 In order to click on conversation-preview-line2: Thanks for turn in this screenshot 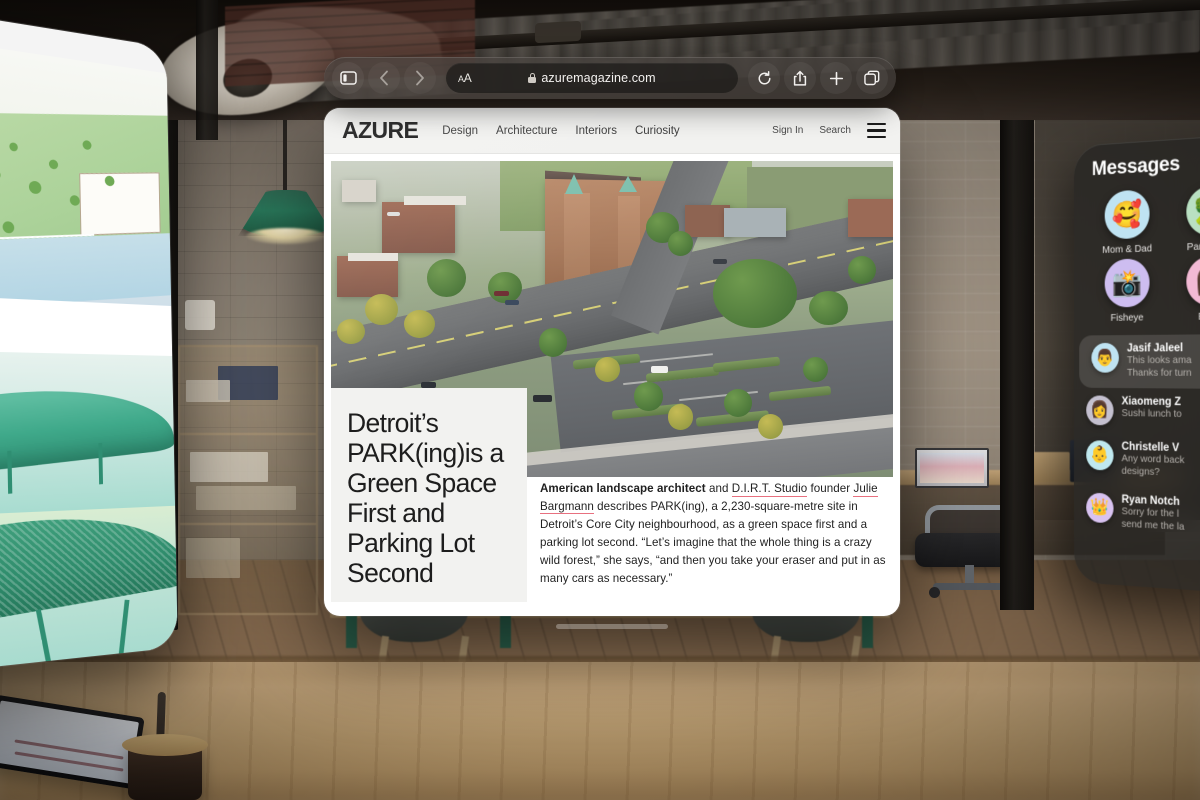, I will do `click(1159, 373)`.